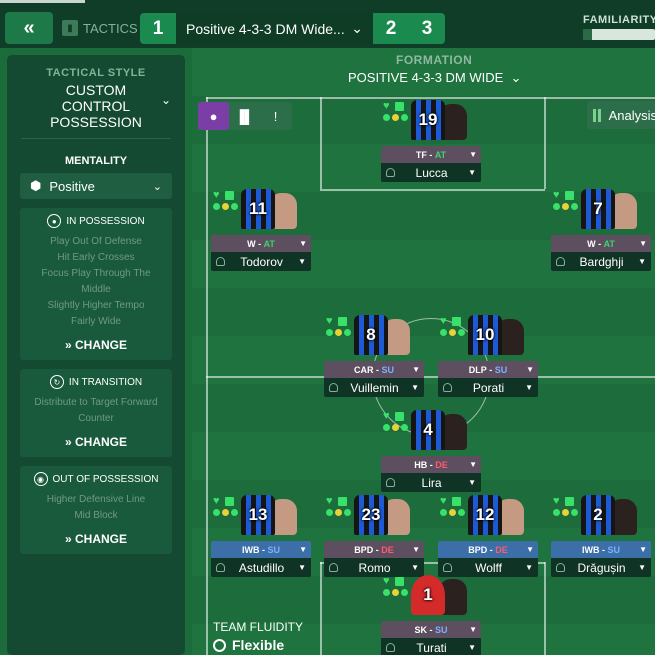 The width and height of the screenshot is (655, 655). What do you see at coordinates (363, 369) in the screenshot?
I see `role-label: CAR` at bounding box center [363, 369].